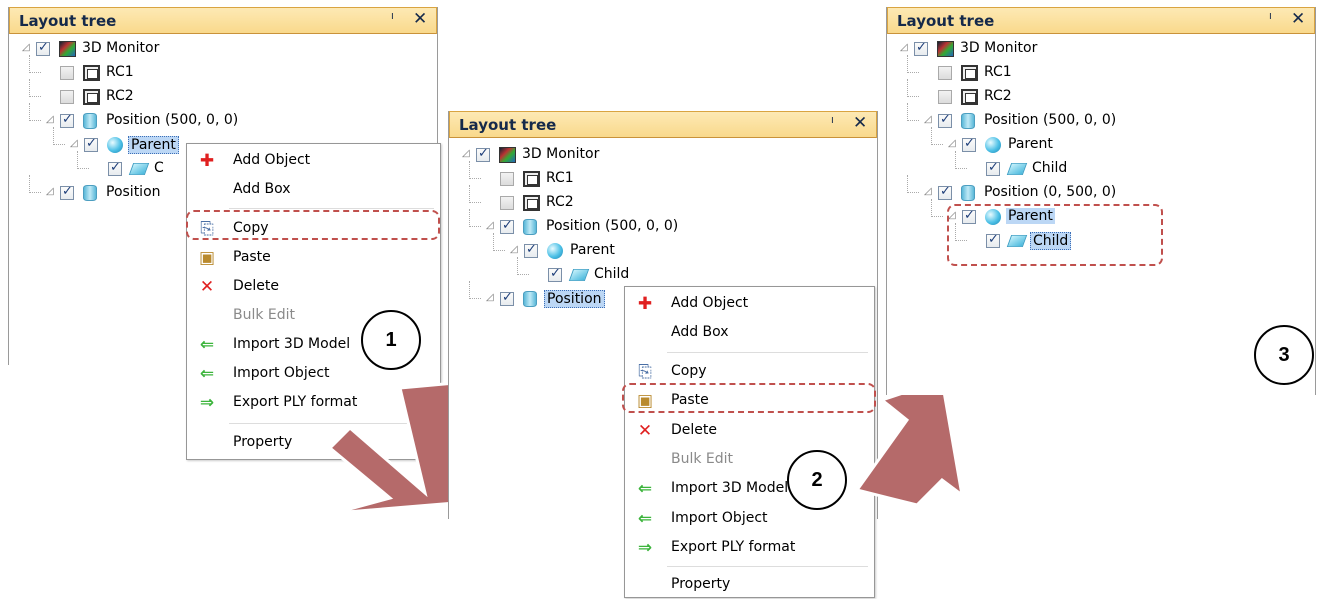  What do you see at coordinates (749, 547) in the screenshot?
I see `menu-item-export-ply: ⇒ Export PLY format` at bounding box center [749, 547].